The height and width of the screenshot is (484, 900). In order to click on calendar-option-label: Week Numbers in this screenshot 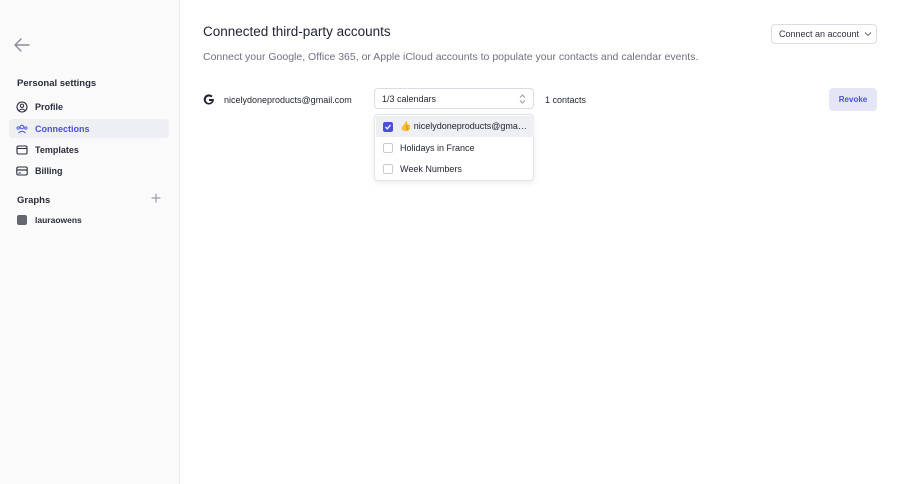, I will do `click(431, 168)`.